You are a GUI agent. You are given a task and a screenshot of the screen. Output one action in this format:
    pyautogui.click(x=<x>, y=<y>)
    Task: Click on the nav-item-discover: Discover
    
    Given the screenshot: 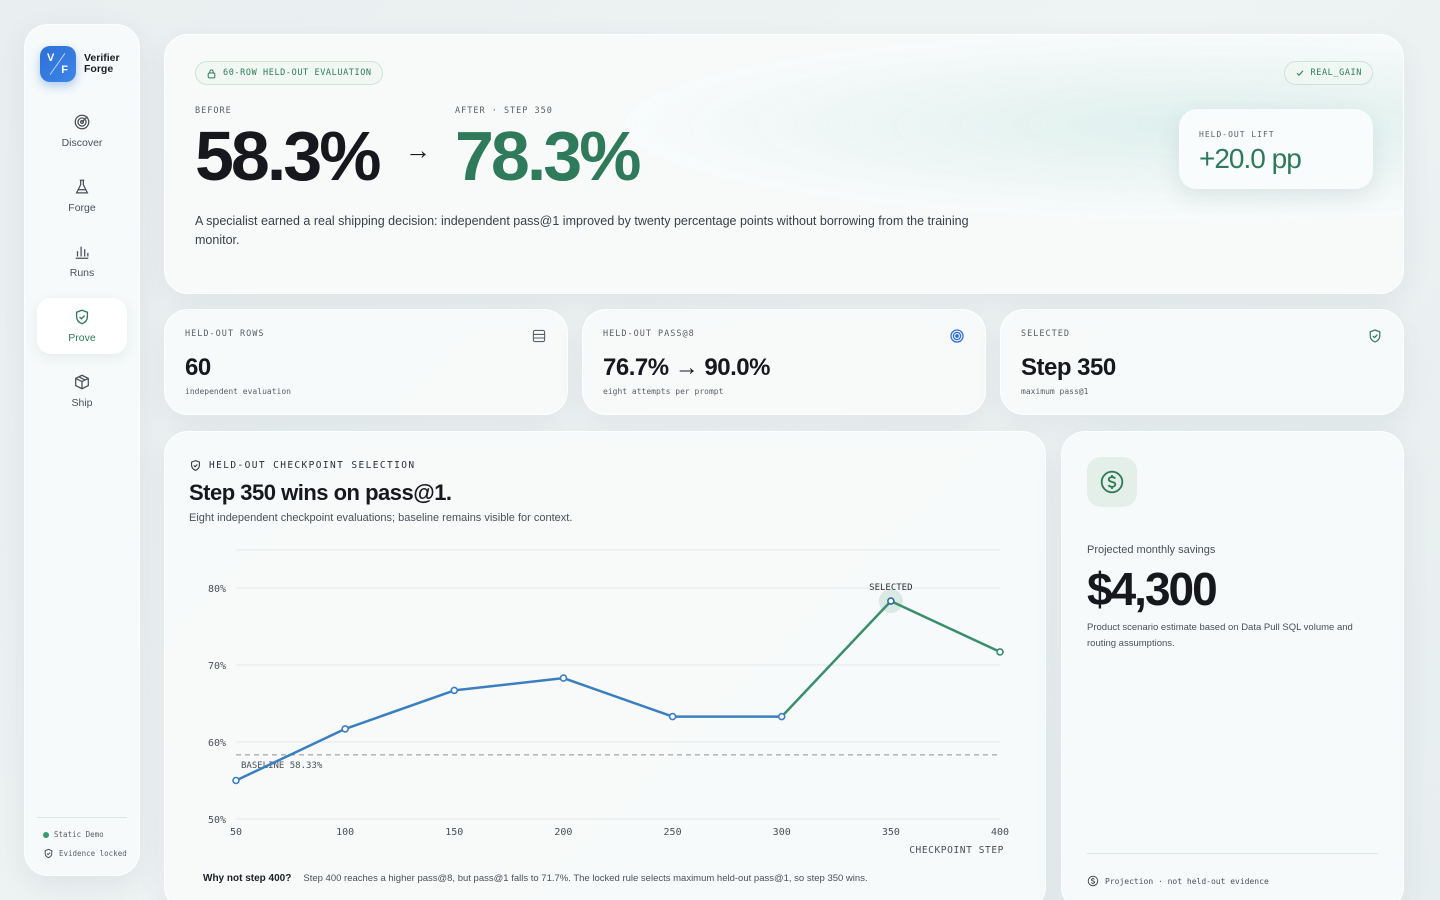 What is the action you would take?
    pyautogui.click(x=82, y=131)
    